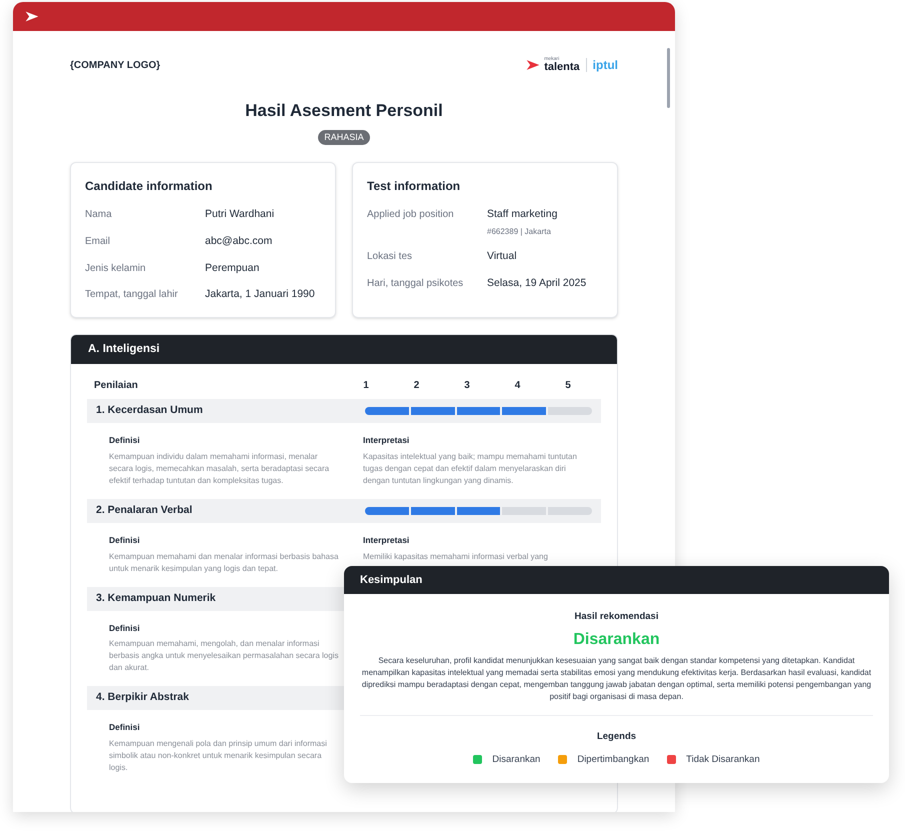 The image size is (905, 834). What do you see at coordinates (522, 214) in the screenshot?
I see `info-value: Staff marketing` at bounding box center [522, 214].